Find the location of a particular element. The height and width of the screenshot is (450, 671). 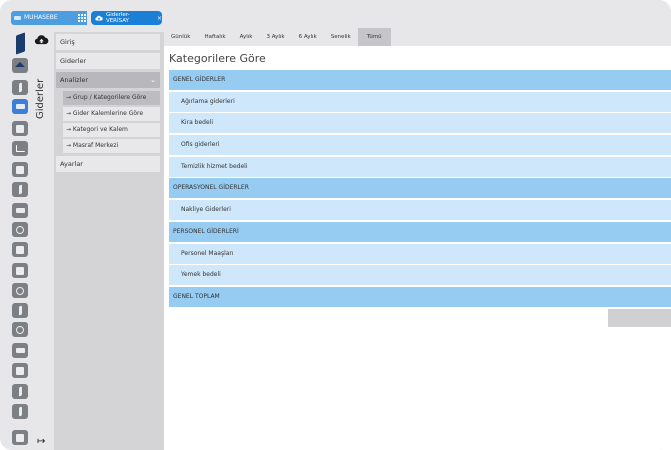

item-row: Ağırlama giderleri is located at coordinates (420, 101).